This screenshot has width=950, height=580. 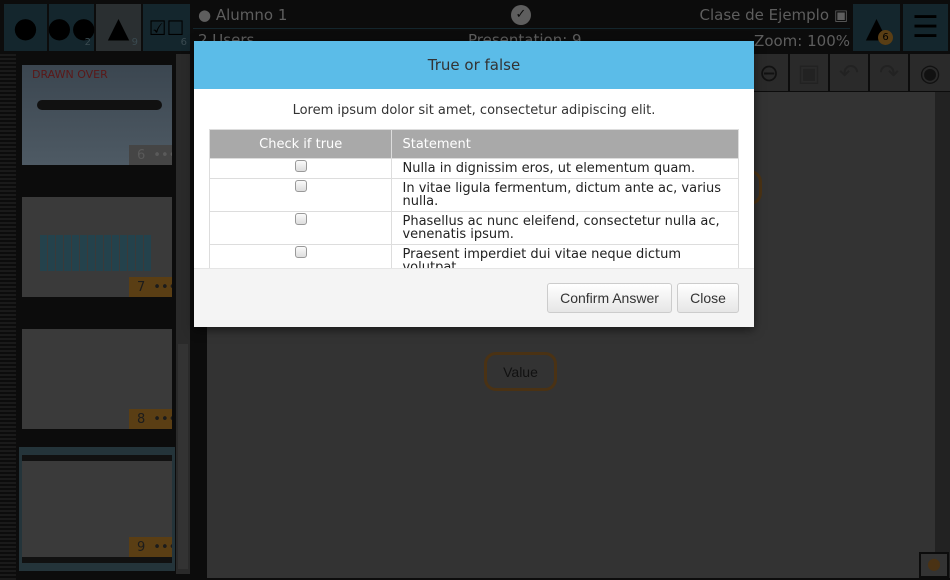 I want to click on slide-badge: 9•••, so click(x=150, y=547).